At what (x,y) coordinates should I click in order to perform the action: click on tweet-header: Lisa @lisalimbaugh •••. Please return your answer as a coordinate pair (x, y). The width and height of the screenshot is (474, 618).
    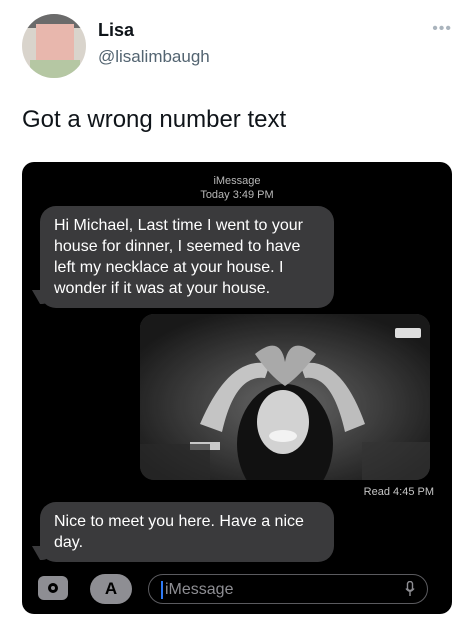
    Looking at the image, I should click on (237, 46).